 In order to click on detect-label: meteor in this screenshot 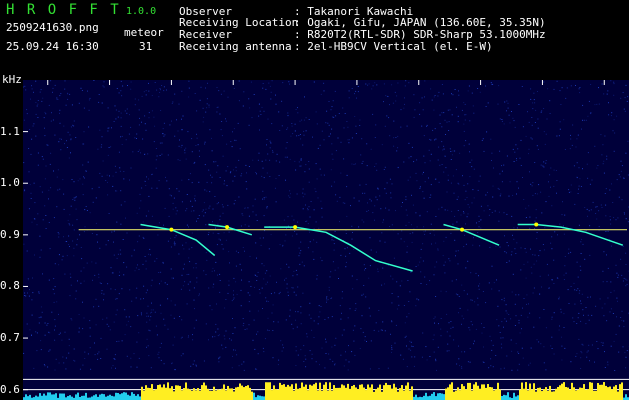, I will do `click(144, 32)`.